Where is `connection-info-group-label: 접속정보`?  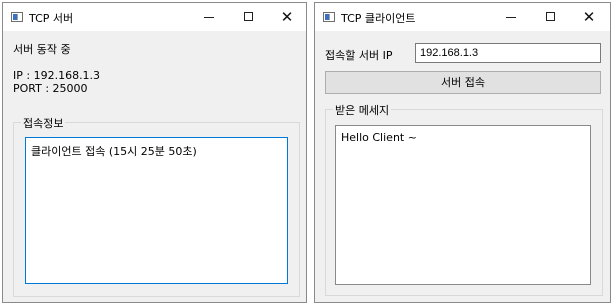
connection-info-group-label: 접속정보 is located at coordinates (43, 123).